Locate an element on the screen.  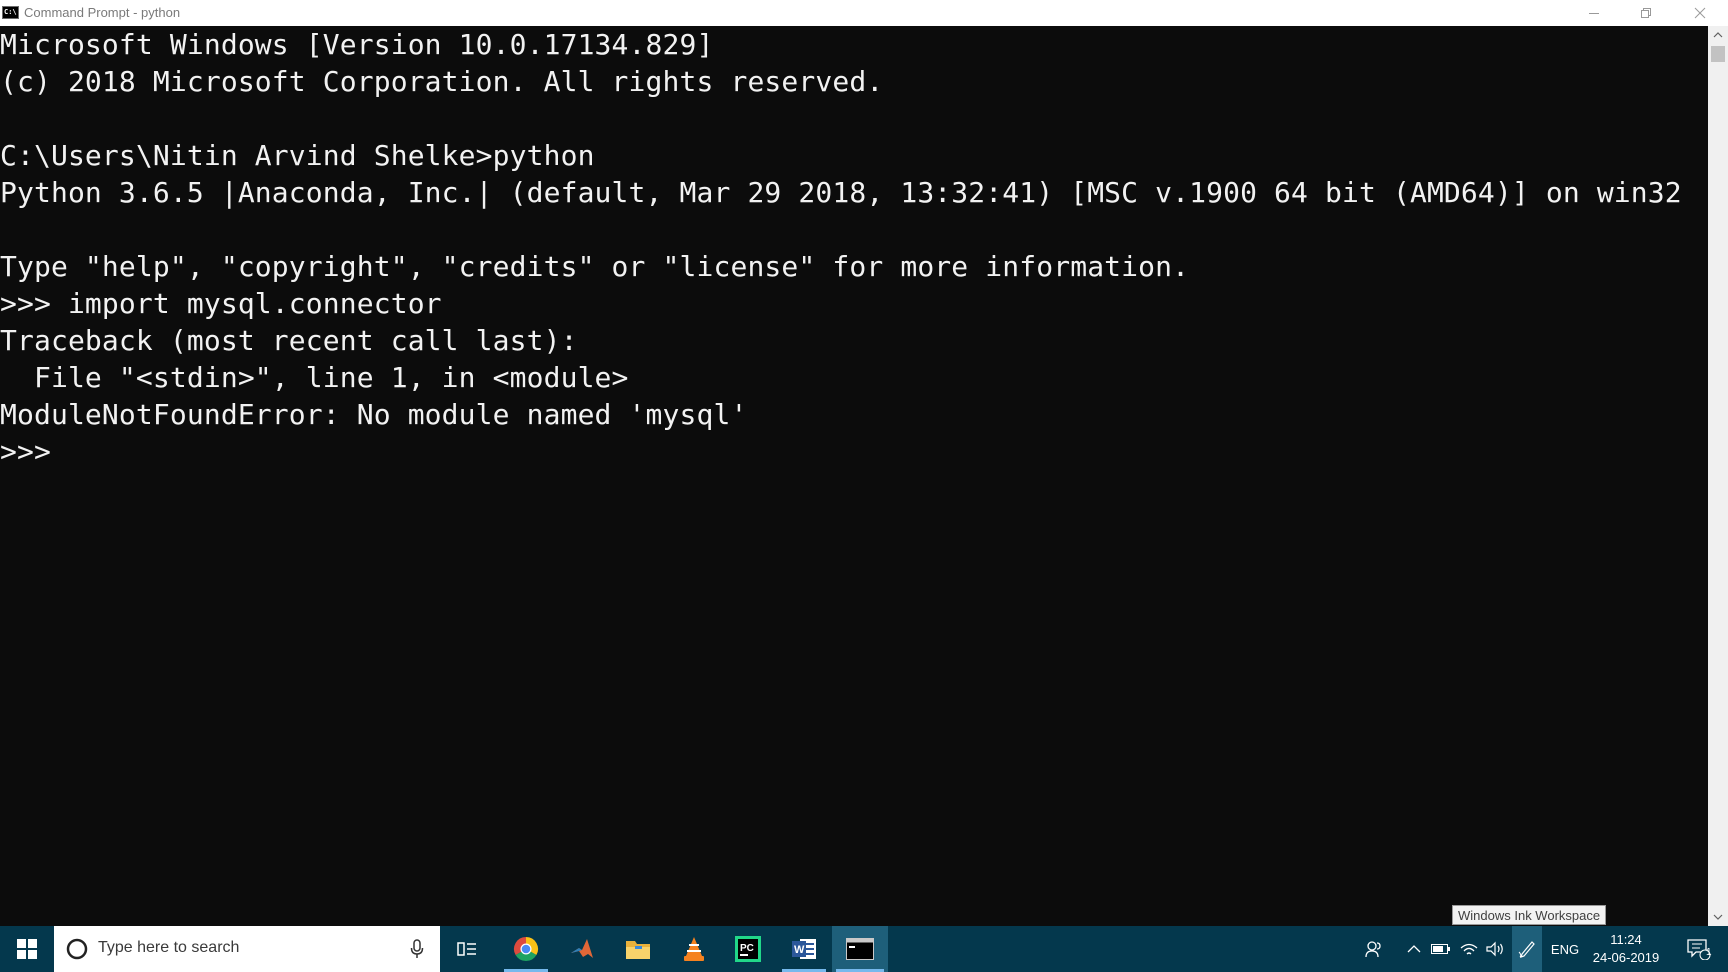
taskbar-chrome is located at coordinates (526, 949).